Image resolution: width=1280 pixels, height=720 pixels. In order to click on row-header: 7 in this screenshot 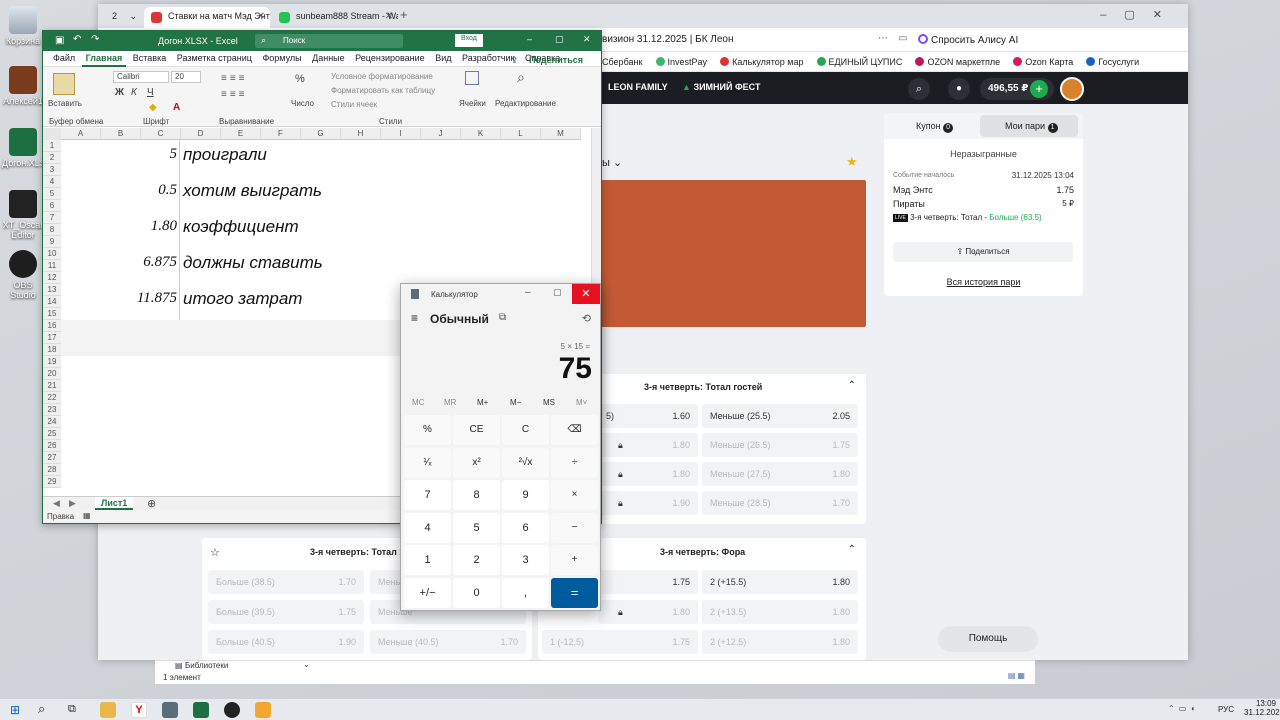, I will do `click(52, 218)`.